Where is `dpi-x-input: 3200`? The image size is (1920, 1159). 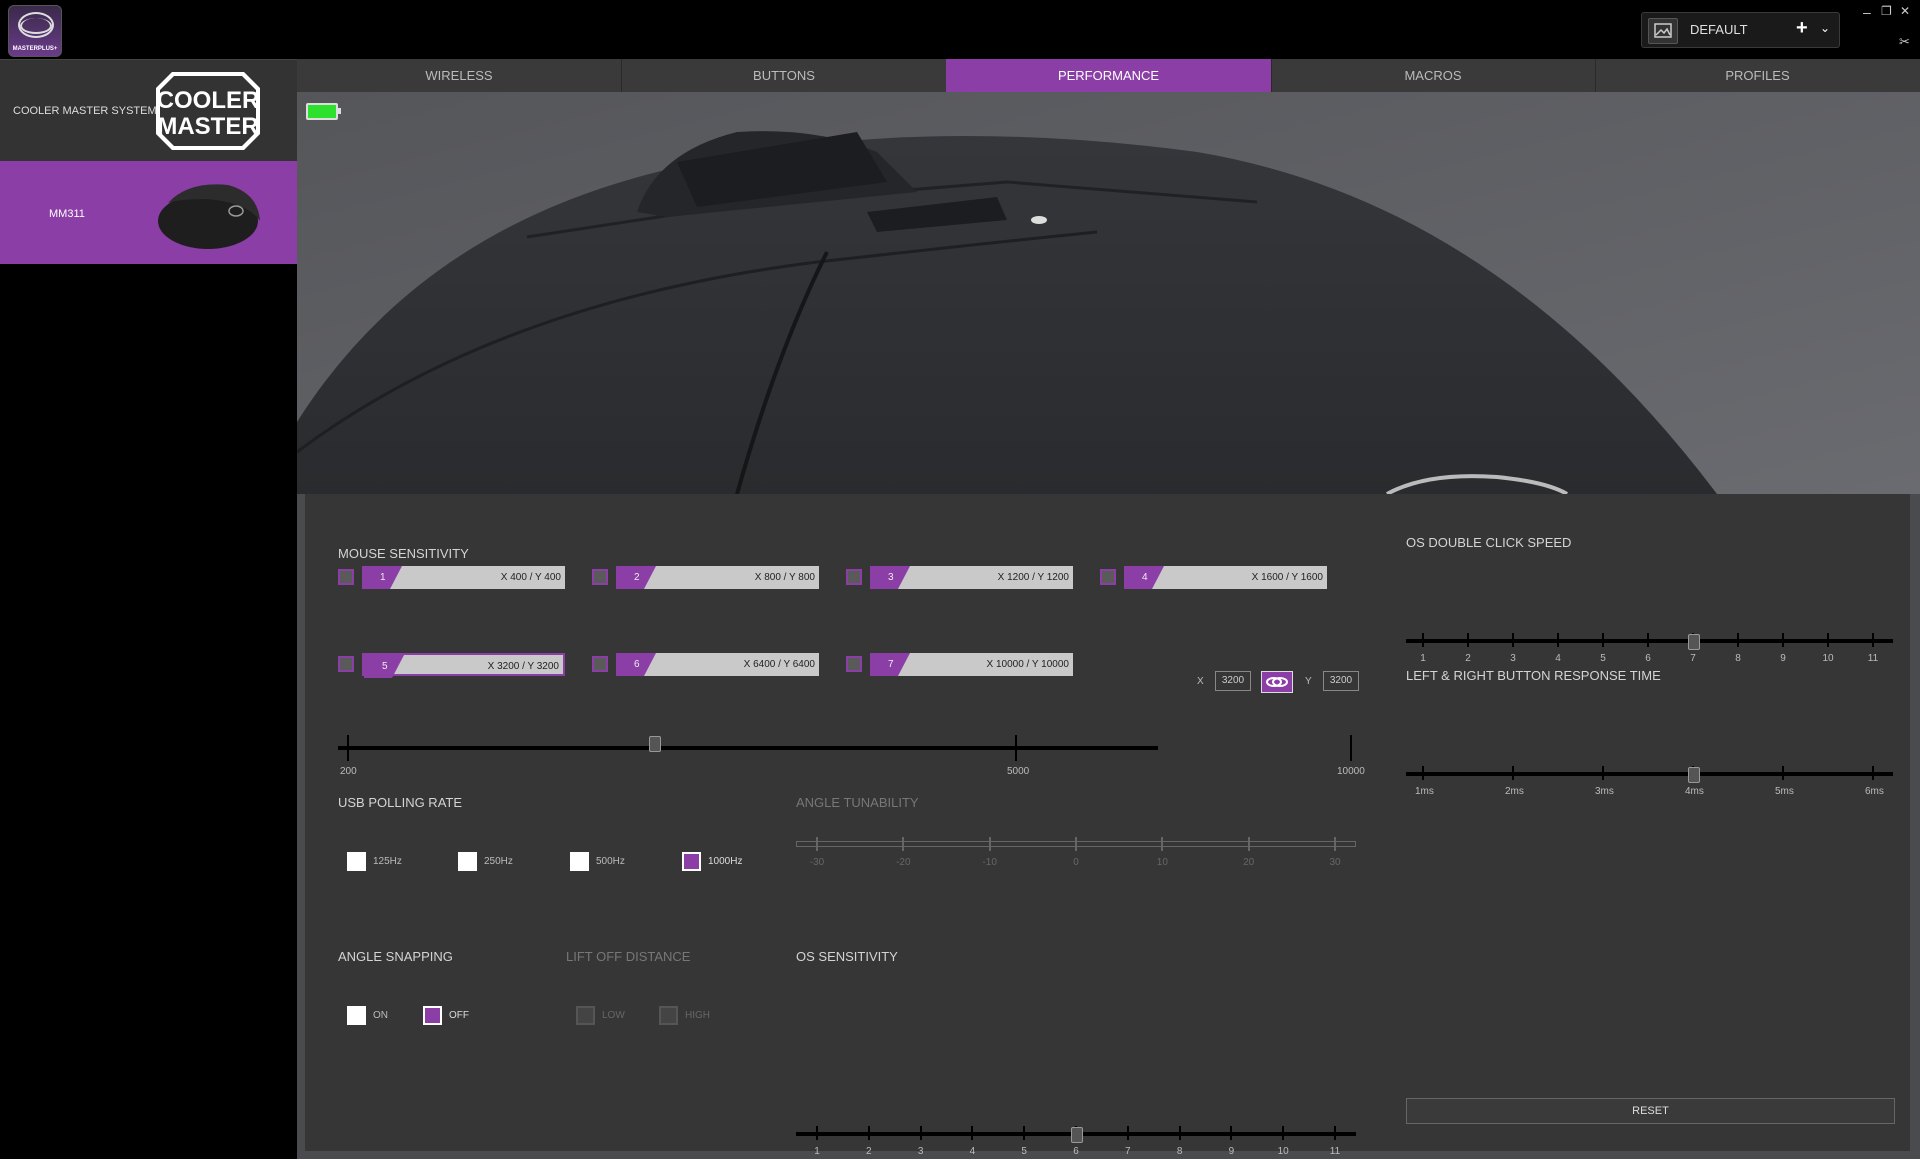
dpi-x-input: 3200 is located at coordinates (1233, 681).